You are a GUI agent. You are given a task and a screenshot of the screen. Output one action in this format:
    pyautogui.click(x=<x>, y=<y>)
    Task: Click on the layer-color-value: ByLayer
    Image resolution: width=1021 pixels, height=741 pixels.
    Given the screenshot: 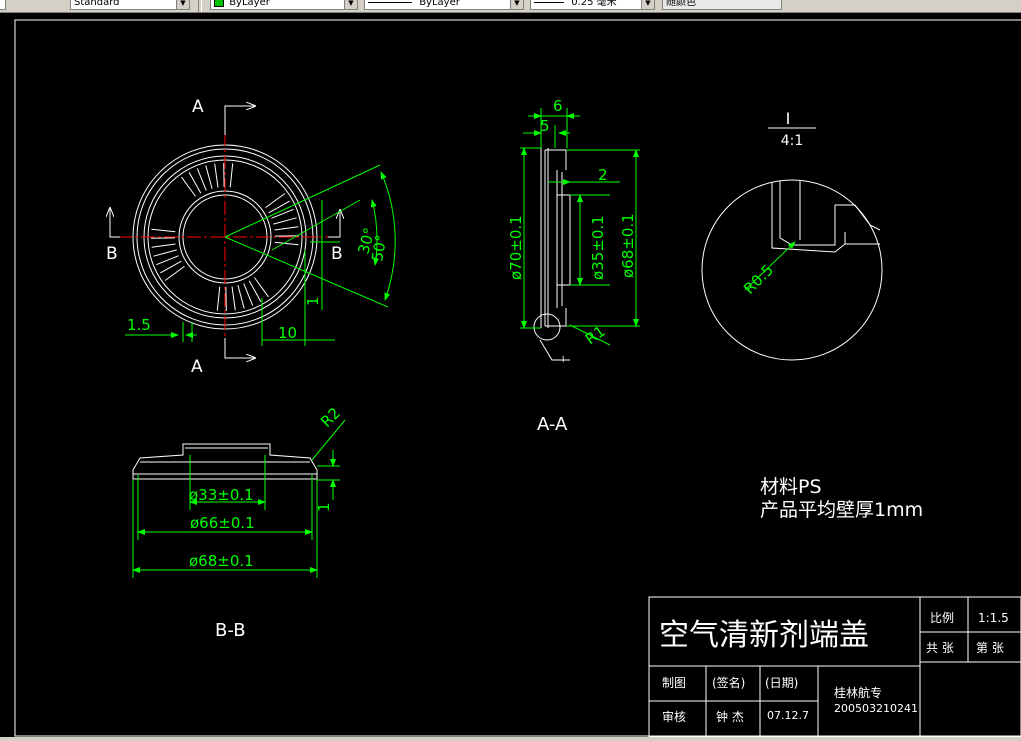 What is the action you would take?
    pyautogui.click(x=249, y=4)
    